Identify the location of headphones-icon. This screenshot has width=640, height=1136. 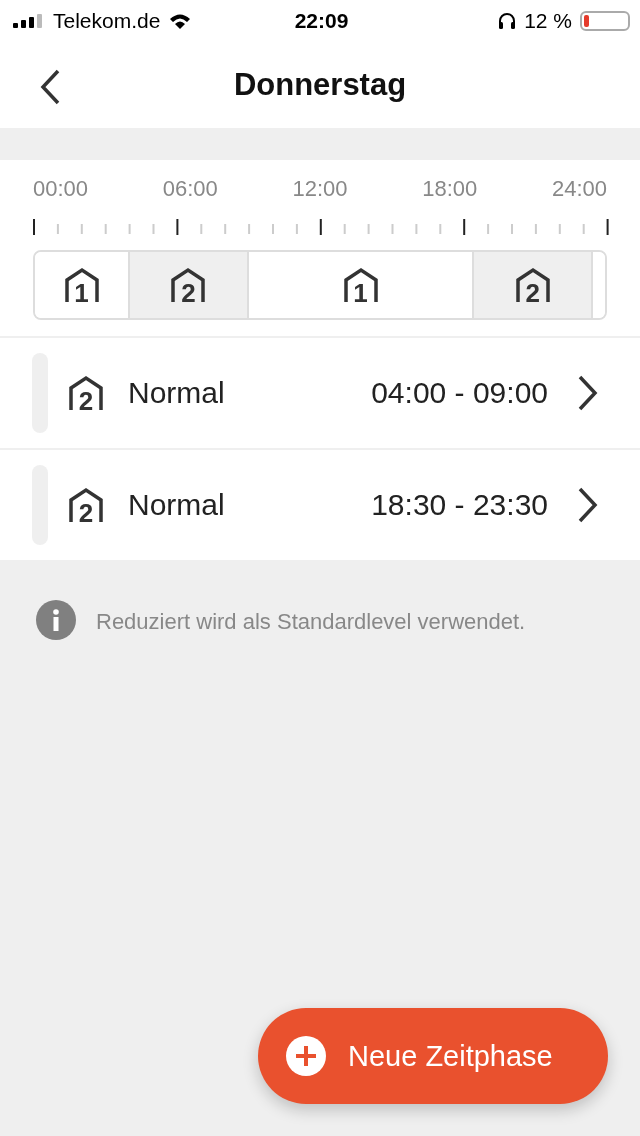
(507, 21).